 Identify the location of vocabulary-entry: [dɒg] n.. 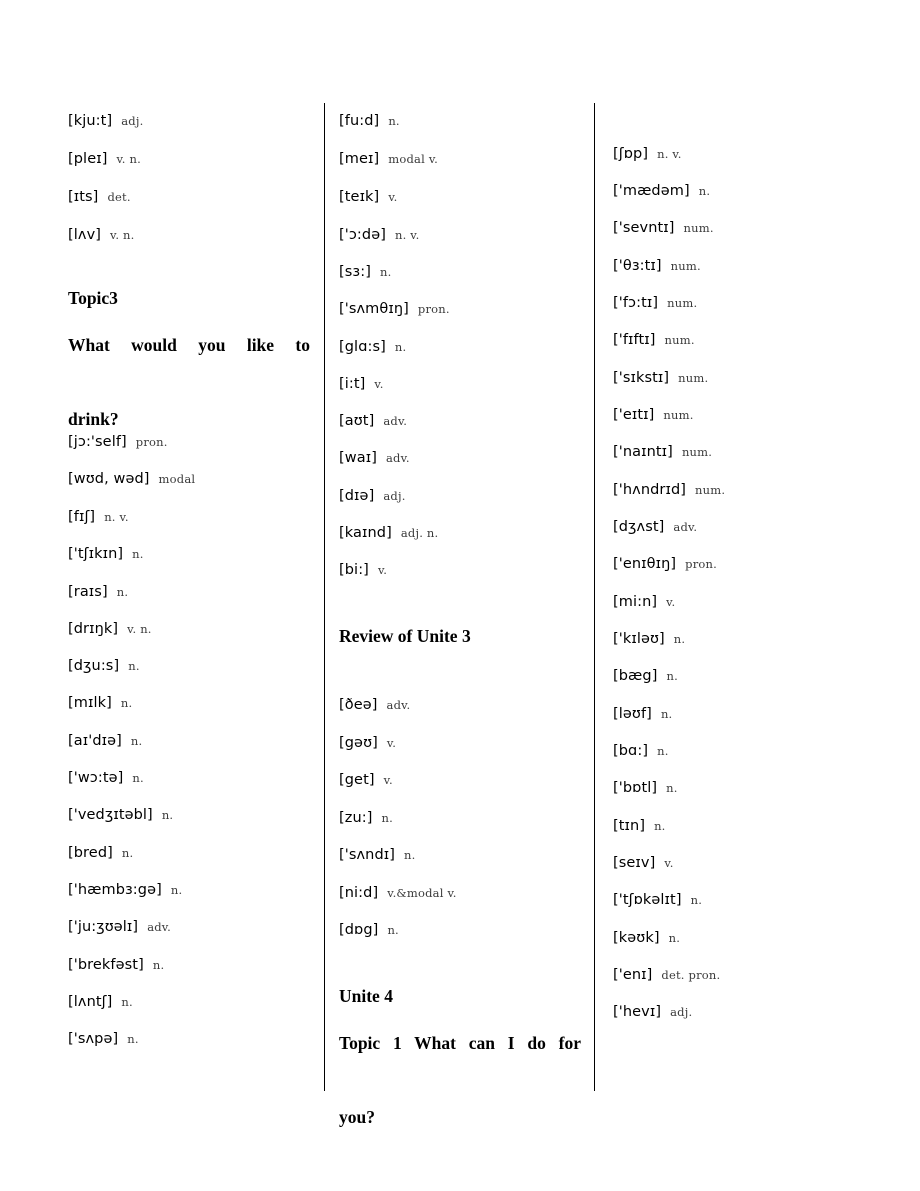
(369, 929).